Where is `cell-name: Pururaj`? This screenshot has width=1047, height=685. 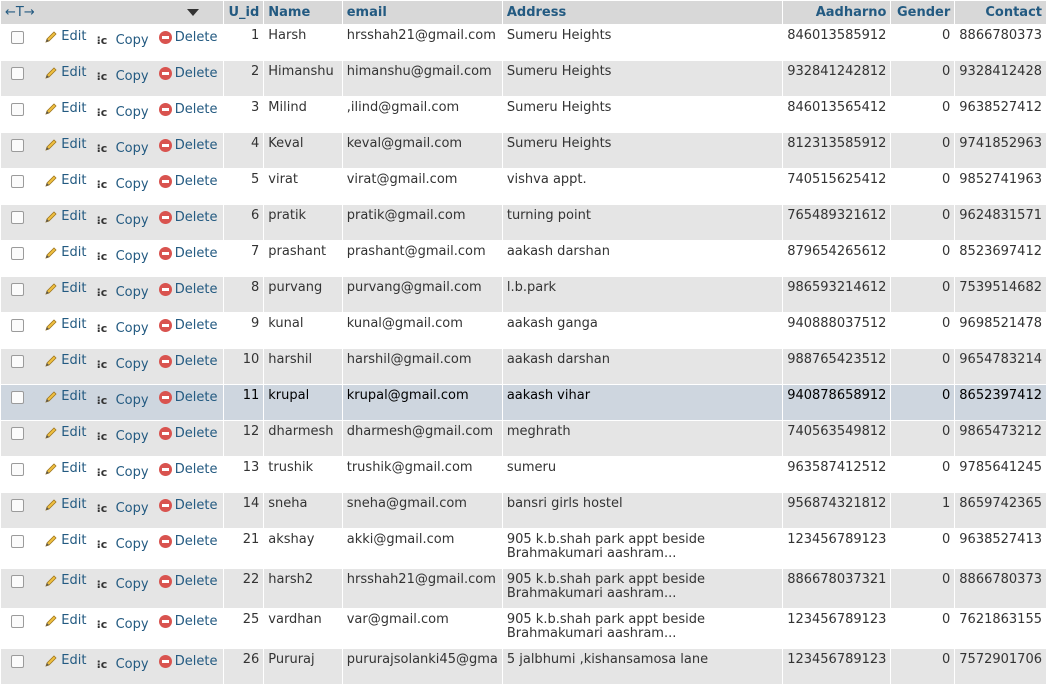 cell-name: Pururaj is located at coordinates (303, 666).